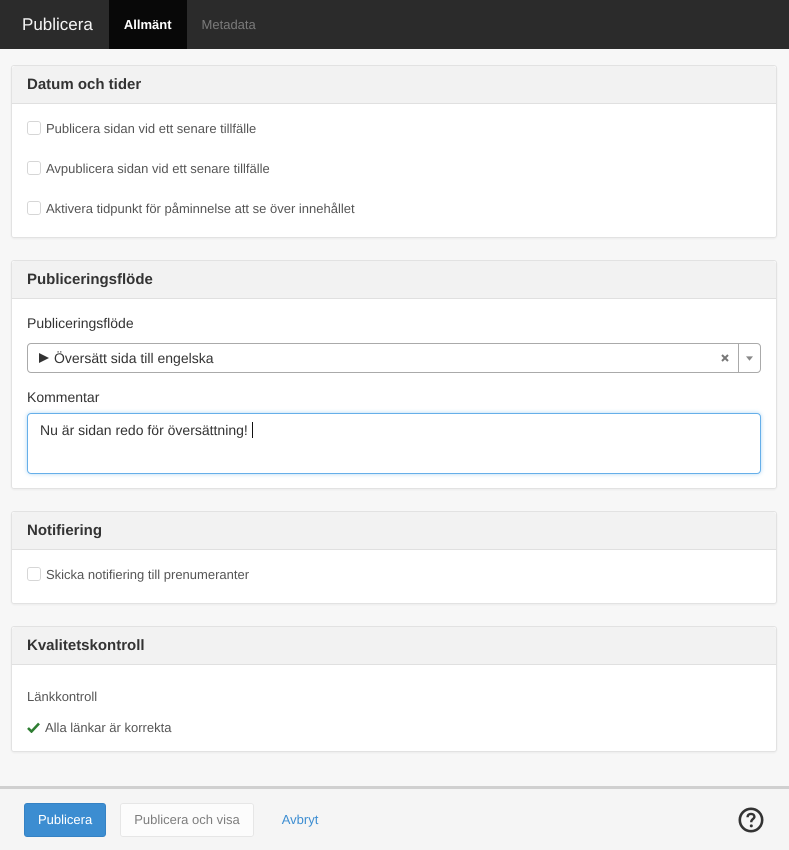 The height and width of the screenshot is (850, 789). Describe the element at coordinates (200, 208) in the screenshot. I see `checkbox-label: Aktivera tidpunkt för påminnelse att se över innehållet` at that location.